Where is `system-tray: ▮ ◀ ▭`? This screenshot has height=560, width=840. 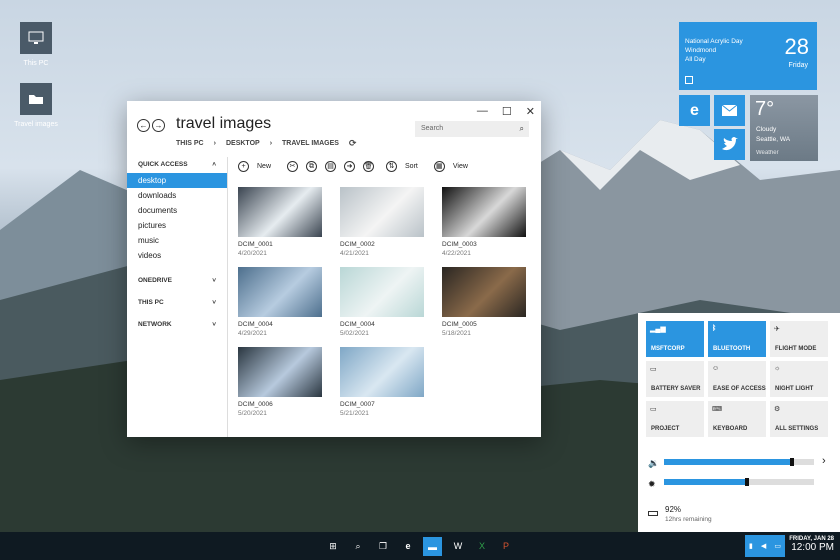 system-tray: ▮ ◀ ▭ is located at coordinates (765, 546).